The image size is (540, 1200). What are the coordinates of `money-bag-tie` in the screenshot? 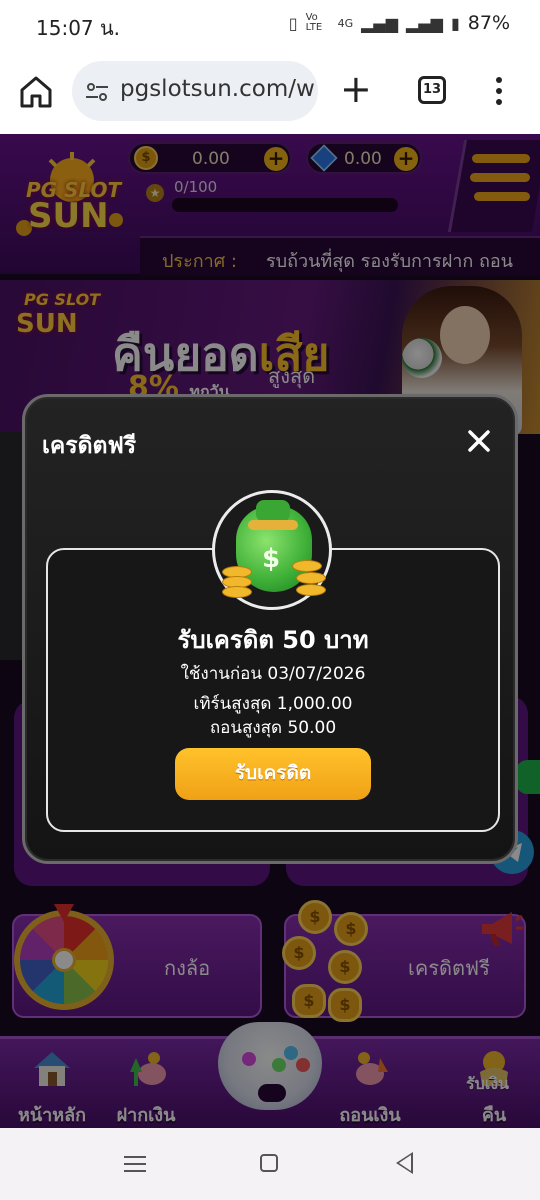 It's located at (273, 525).